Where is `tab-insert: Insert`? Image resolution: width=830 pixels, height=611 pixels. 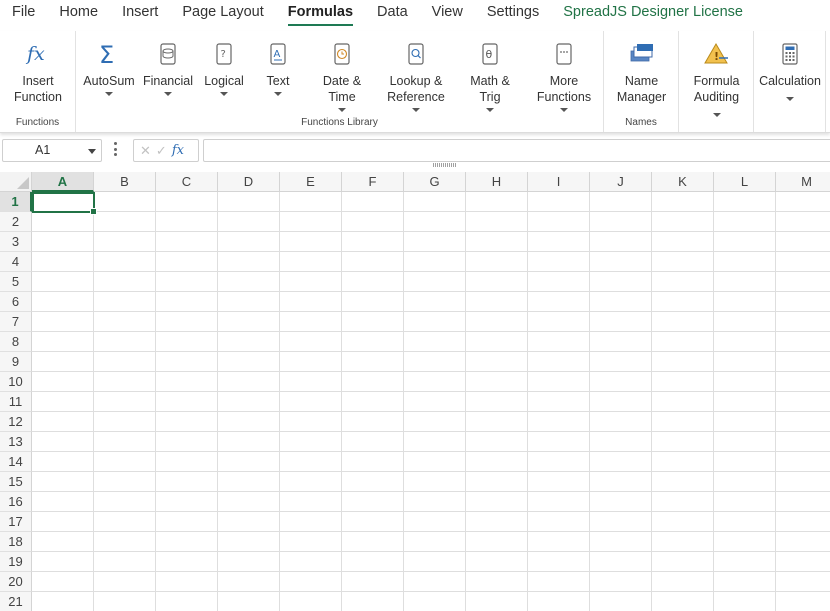 tab-insert: Insert is located at coordinates (140, 14).